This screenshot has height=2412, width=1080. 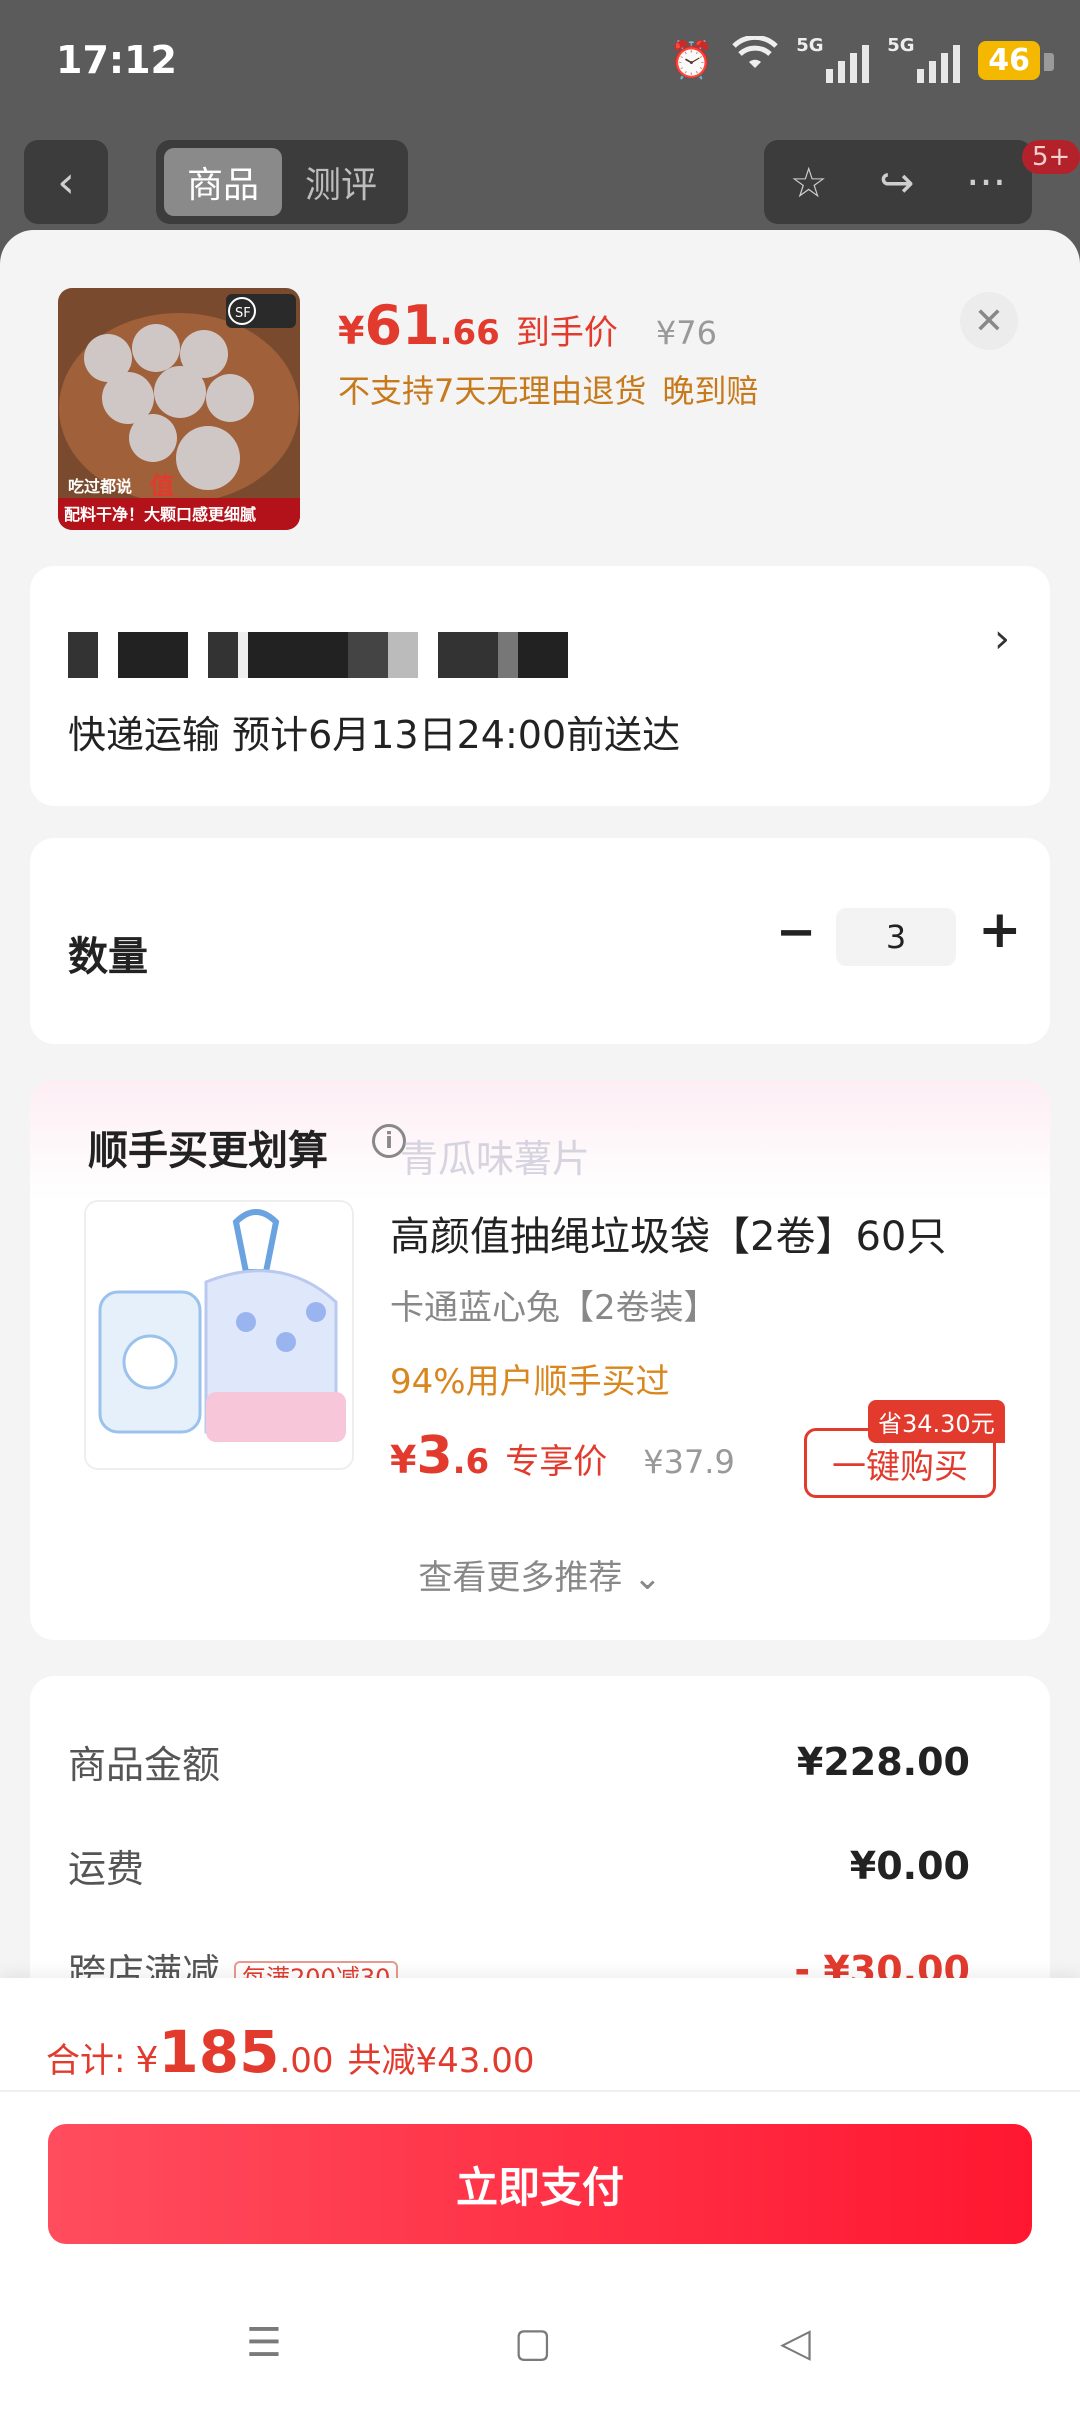 What do you see at coordinates (540, 686) in the screenshot?
I see `address-card: › 快递运输 预计6月13日24:00前送达` at bounding box center [540, 686].